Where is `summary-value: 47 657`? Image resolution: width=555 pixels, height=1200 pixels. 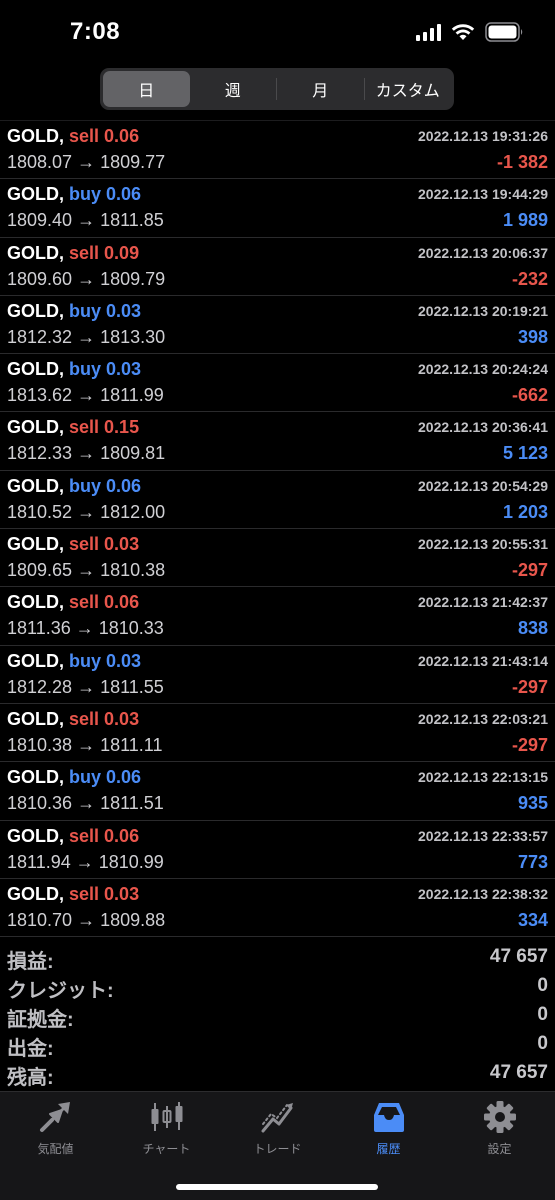 summary-value: 47 657 is located at coordinates (518, 956).